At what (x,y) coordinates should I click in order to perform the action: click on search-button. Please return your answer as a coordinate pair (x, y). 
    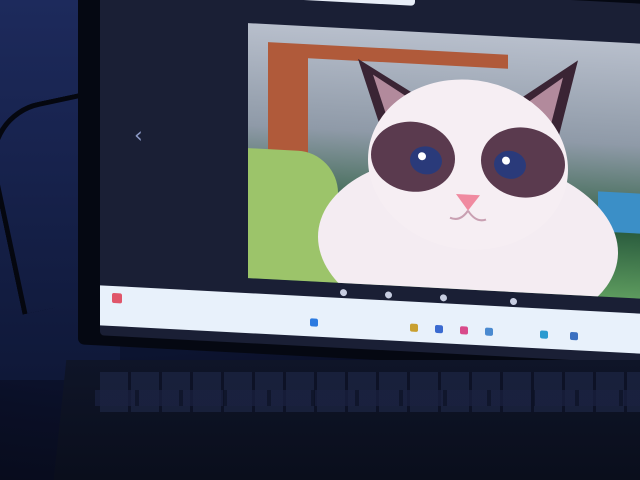
    Looking at the image, I should click on (390, 295).